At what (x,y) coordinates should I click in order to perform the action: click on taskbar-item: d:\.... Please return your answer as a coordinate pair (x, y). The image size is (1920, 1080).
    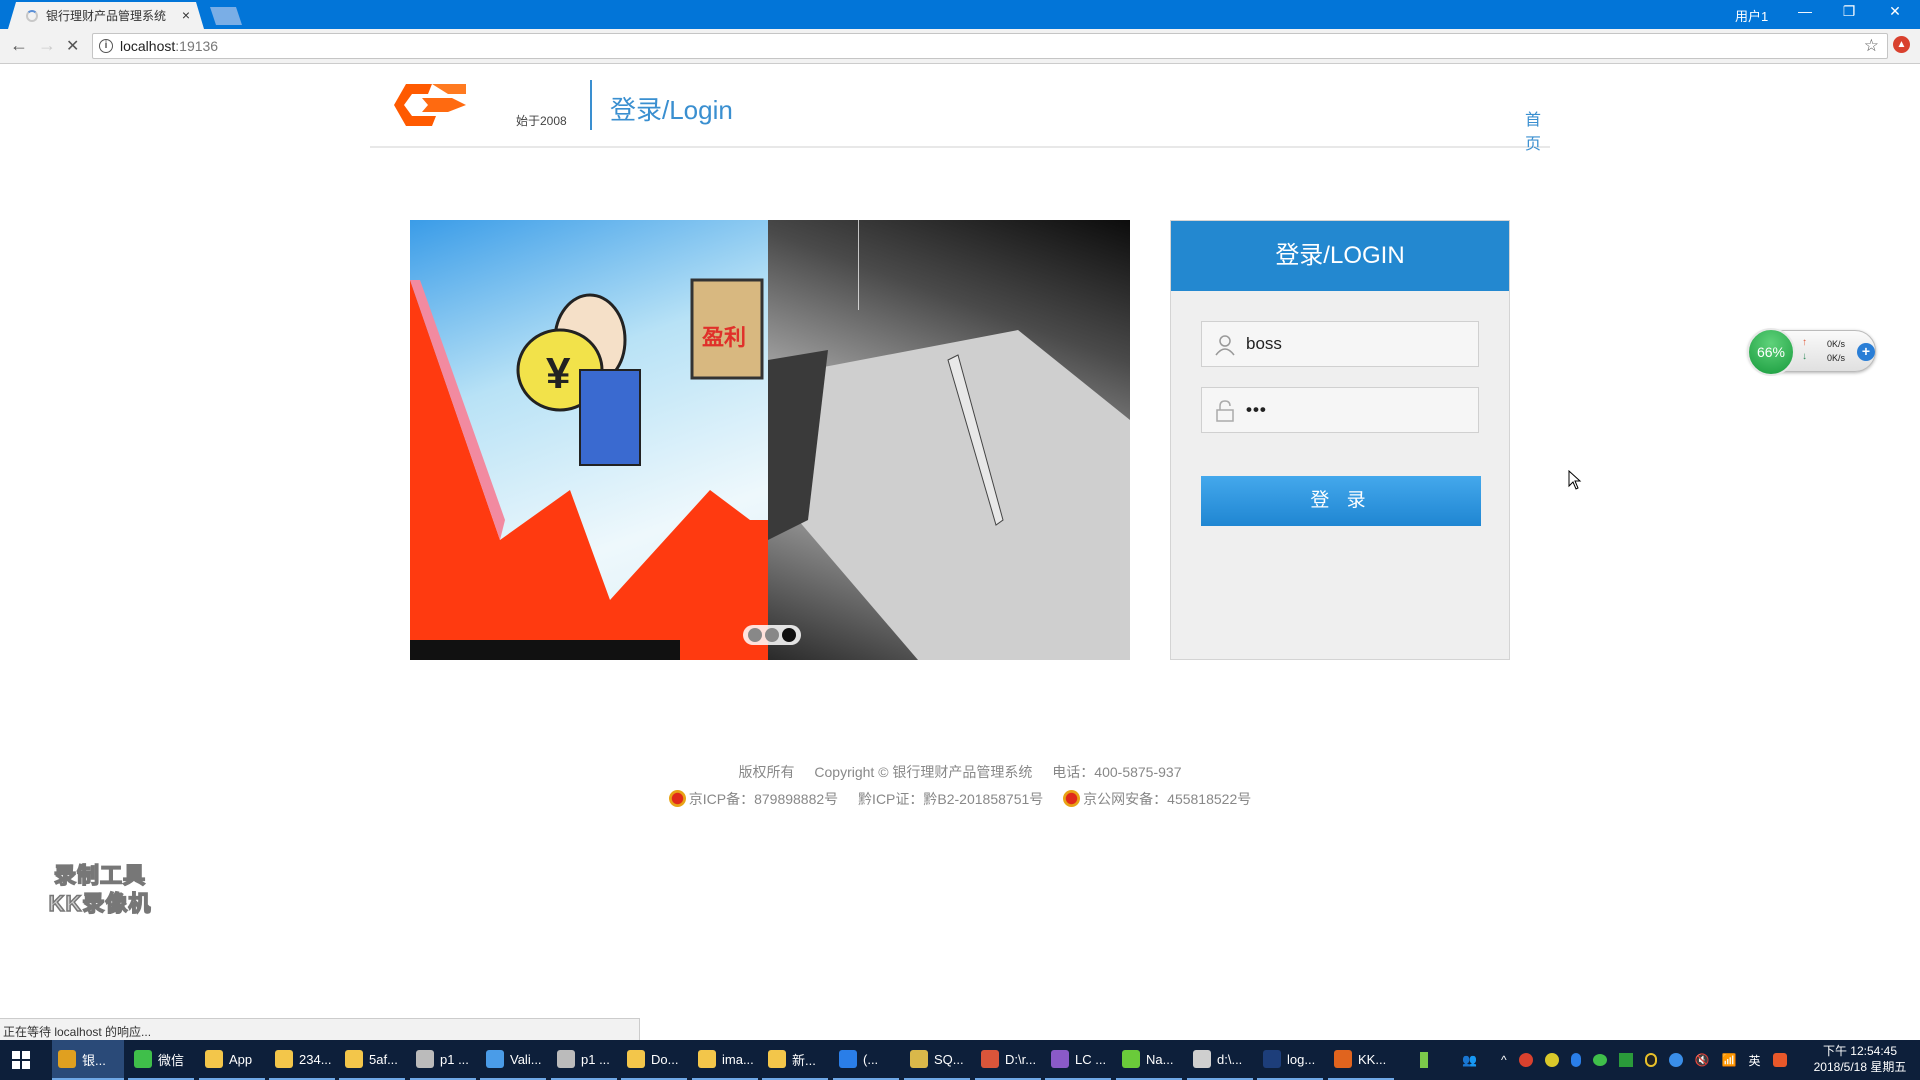
    Looking at the image, I should click on (1220, 1060).